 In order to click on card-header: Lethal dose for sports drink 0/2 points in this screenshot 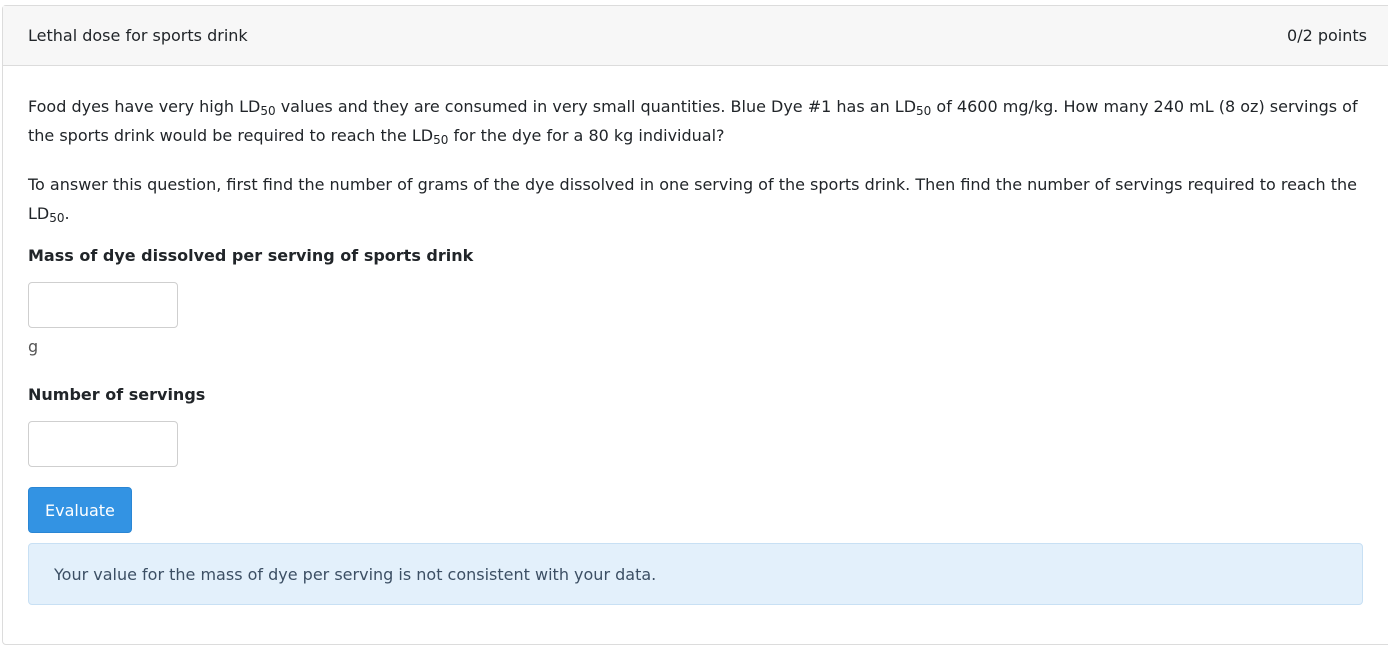, I will do `click(695, 36)`.